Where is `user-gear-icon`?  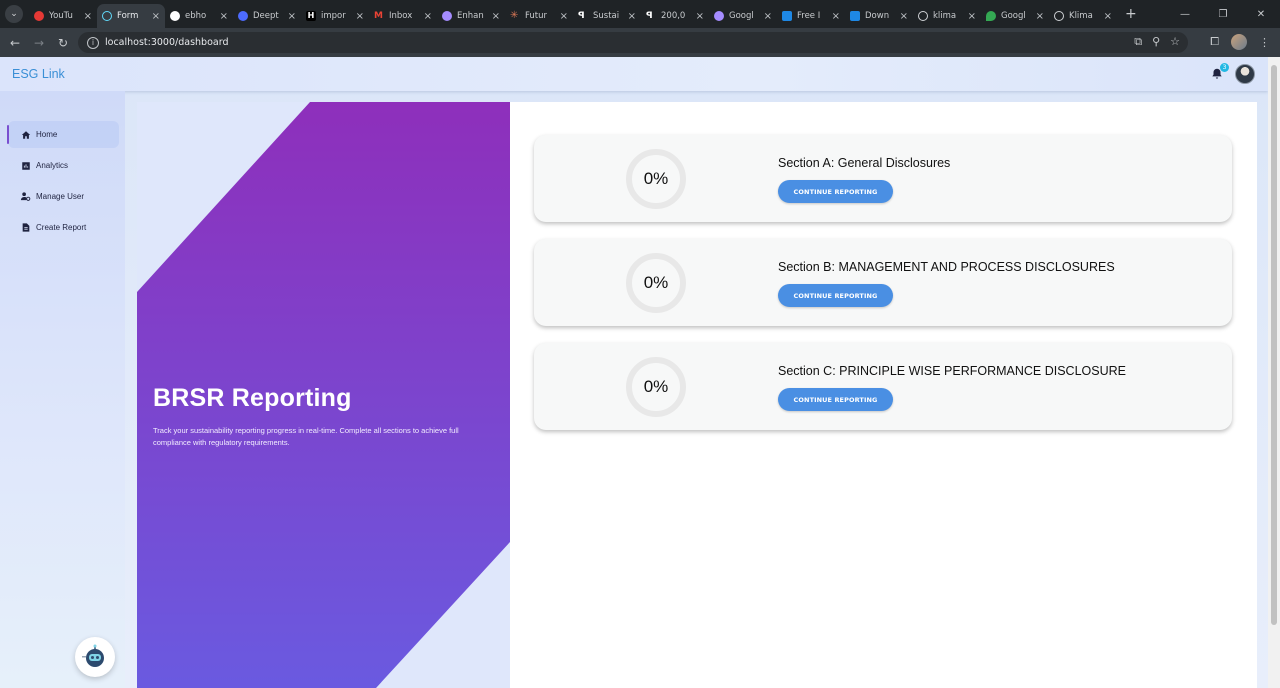 user-gear-icon is located at coordinates (25, 196).